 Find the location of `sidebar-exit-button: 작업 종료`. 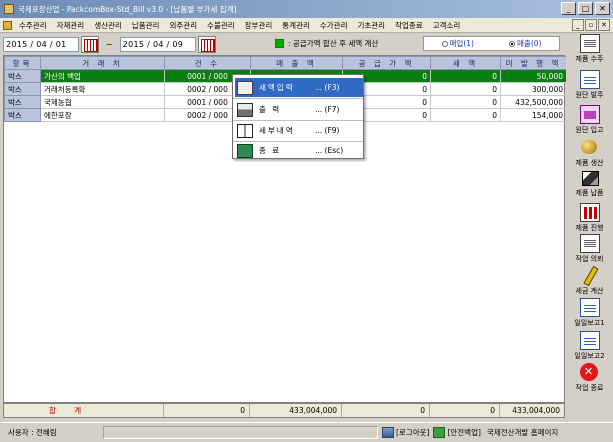

sidebar-exit-button: 작업 종료 is located at coordinates (589, 381).